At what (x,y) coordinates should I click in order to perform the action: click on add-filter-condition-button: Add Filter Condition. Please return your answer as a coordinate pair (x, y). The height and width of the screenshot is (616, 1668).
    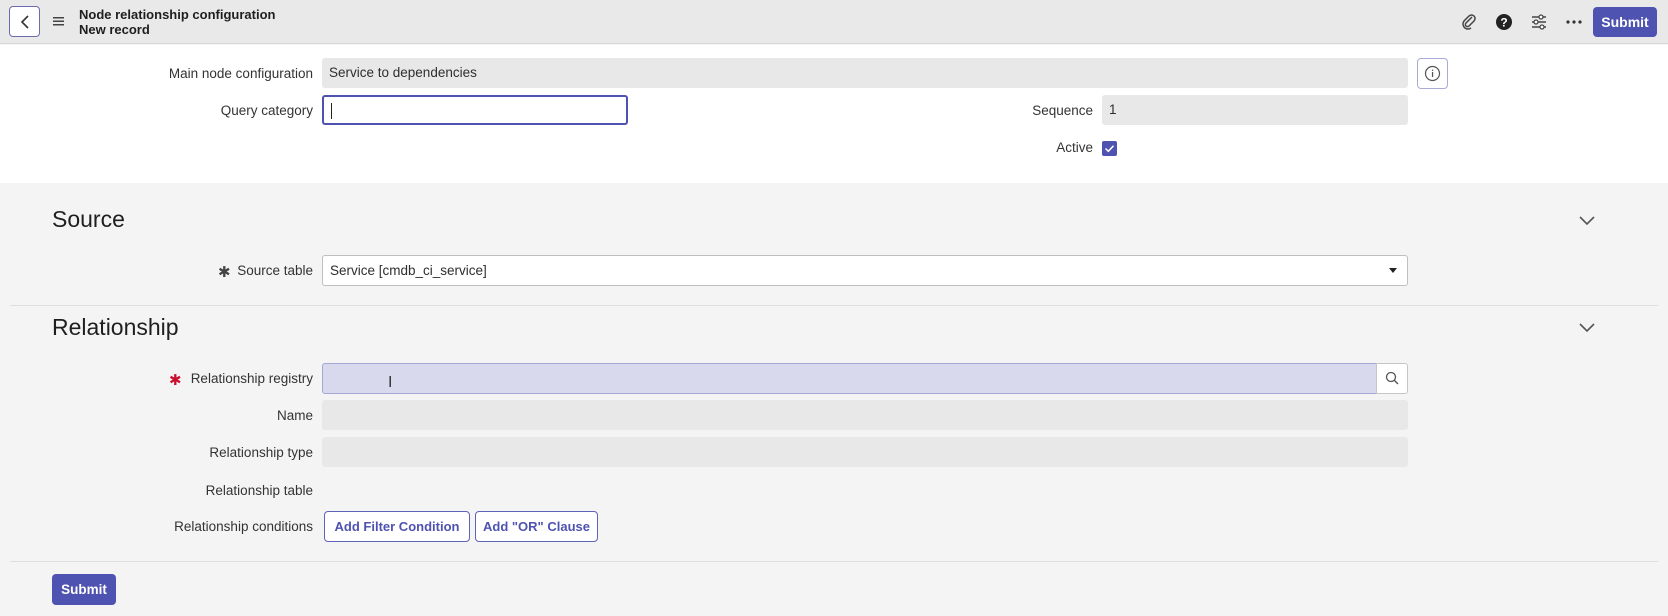
    Looking at the image, I should click on (397, 526).